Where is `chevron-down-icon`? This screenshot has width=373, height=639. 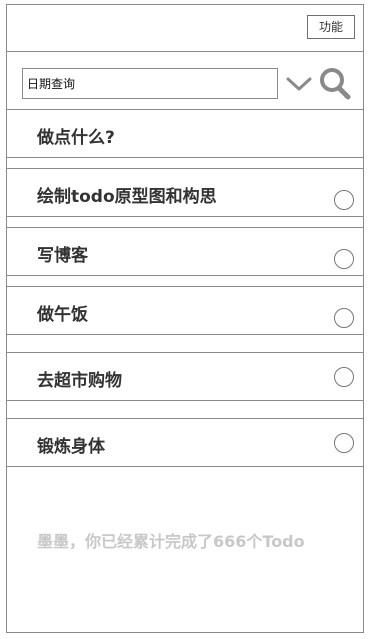
chevron-down-icon is located at coordinates (299, 83).